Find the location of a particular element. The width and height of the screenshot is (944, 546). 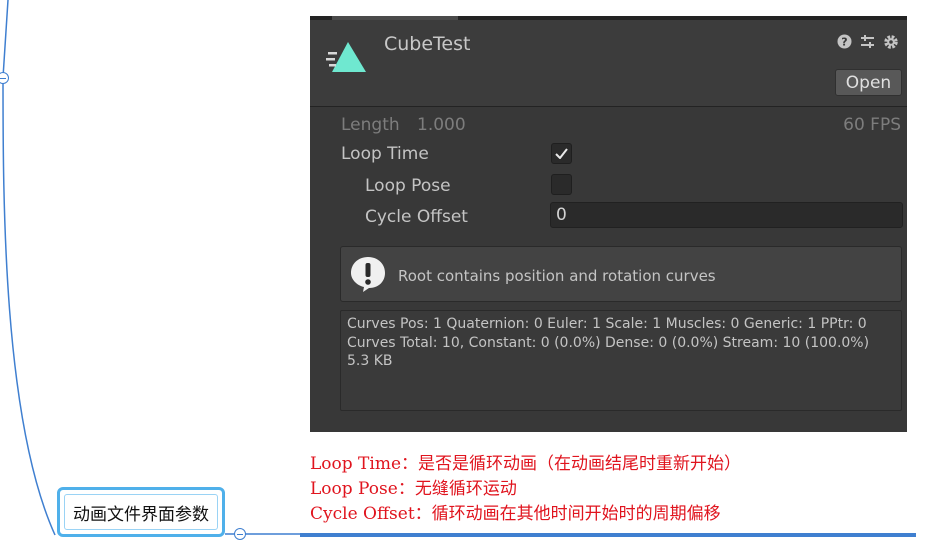

header-icons: ? is located at coordinates (867, 41).